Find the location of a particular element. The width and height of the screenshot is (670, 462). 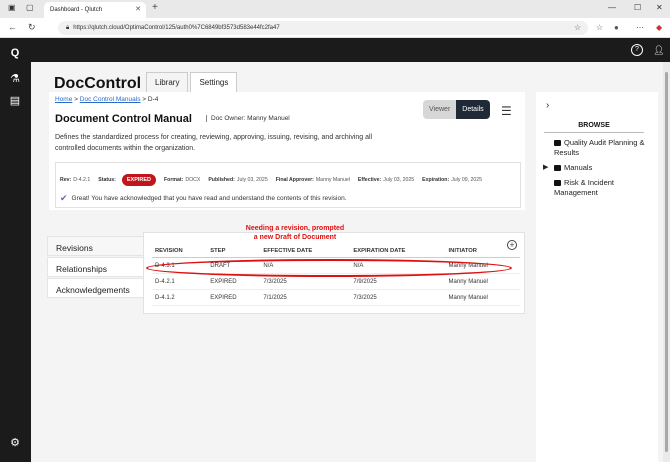

col-revision: REVISION is located at coordinates (180, 251).